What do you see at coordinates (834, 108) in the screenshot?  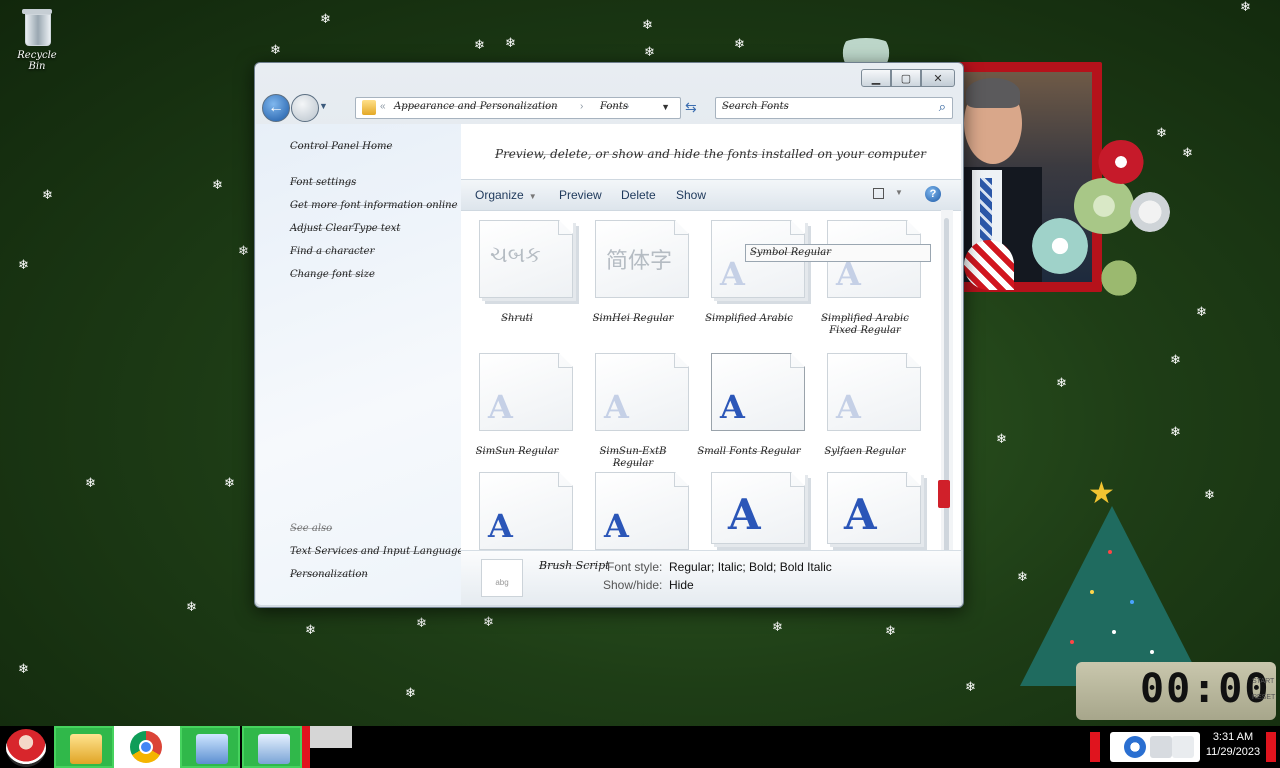 I see `search-box: Search Fonts ⌕` at bounding box center [834, 108].